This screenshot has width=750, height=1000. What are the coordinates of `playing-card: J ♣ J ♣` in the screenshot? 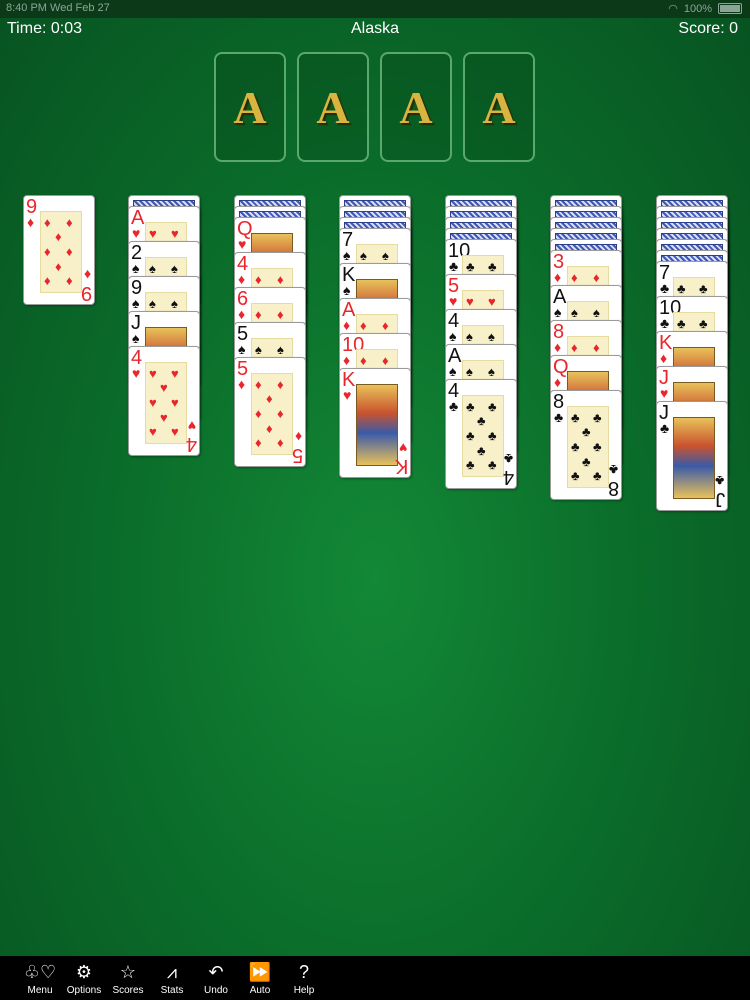 It's located at (692, 456).